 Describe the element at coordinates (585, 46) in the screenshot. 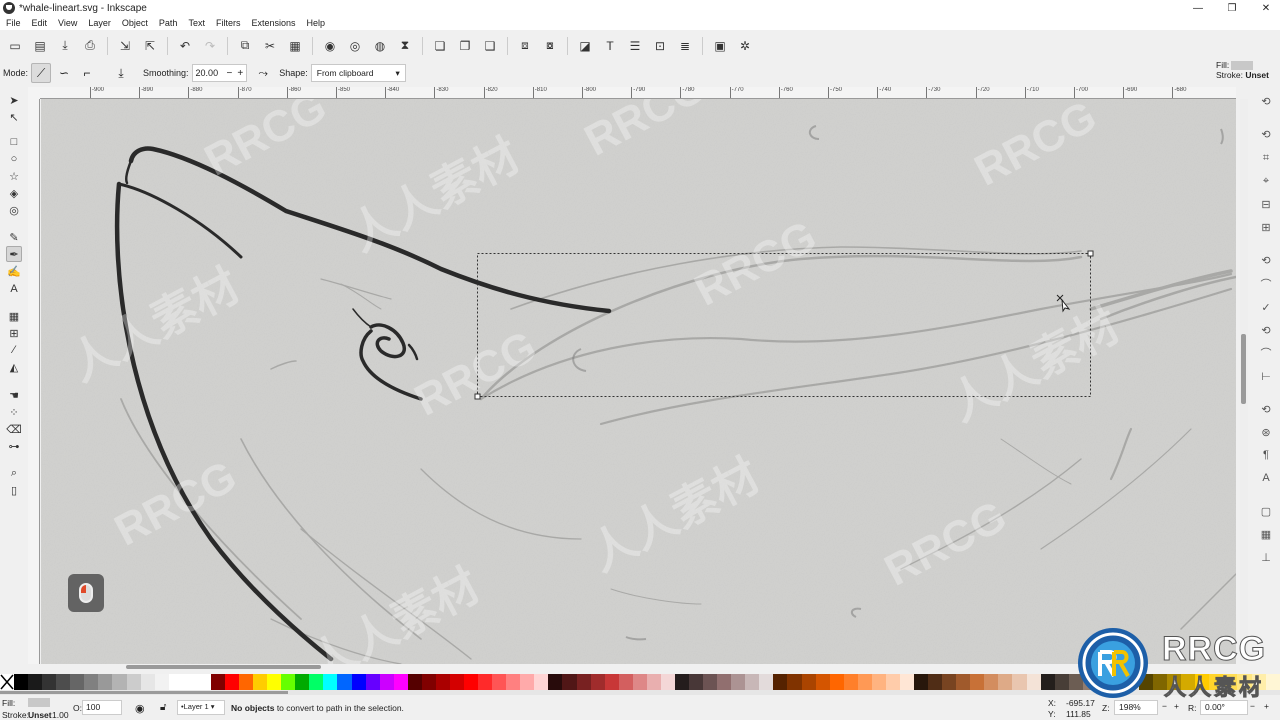

I see `fill-stroke-icon: ◪` at that location.